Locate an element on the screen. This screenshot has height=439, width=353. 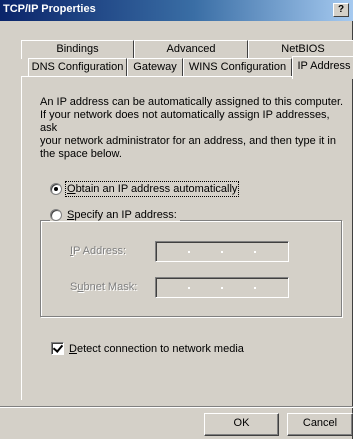
obtain-ip-label: Obtain an IP address automatically is located at coordinates (152, 189).